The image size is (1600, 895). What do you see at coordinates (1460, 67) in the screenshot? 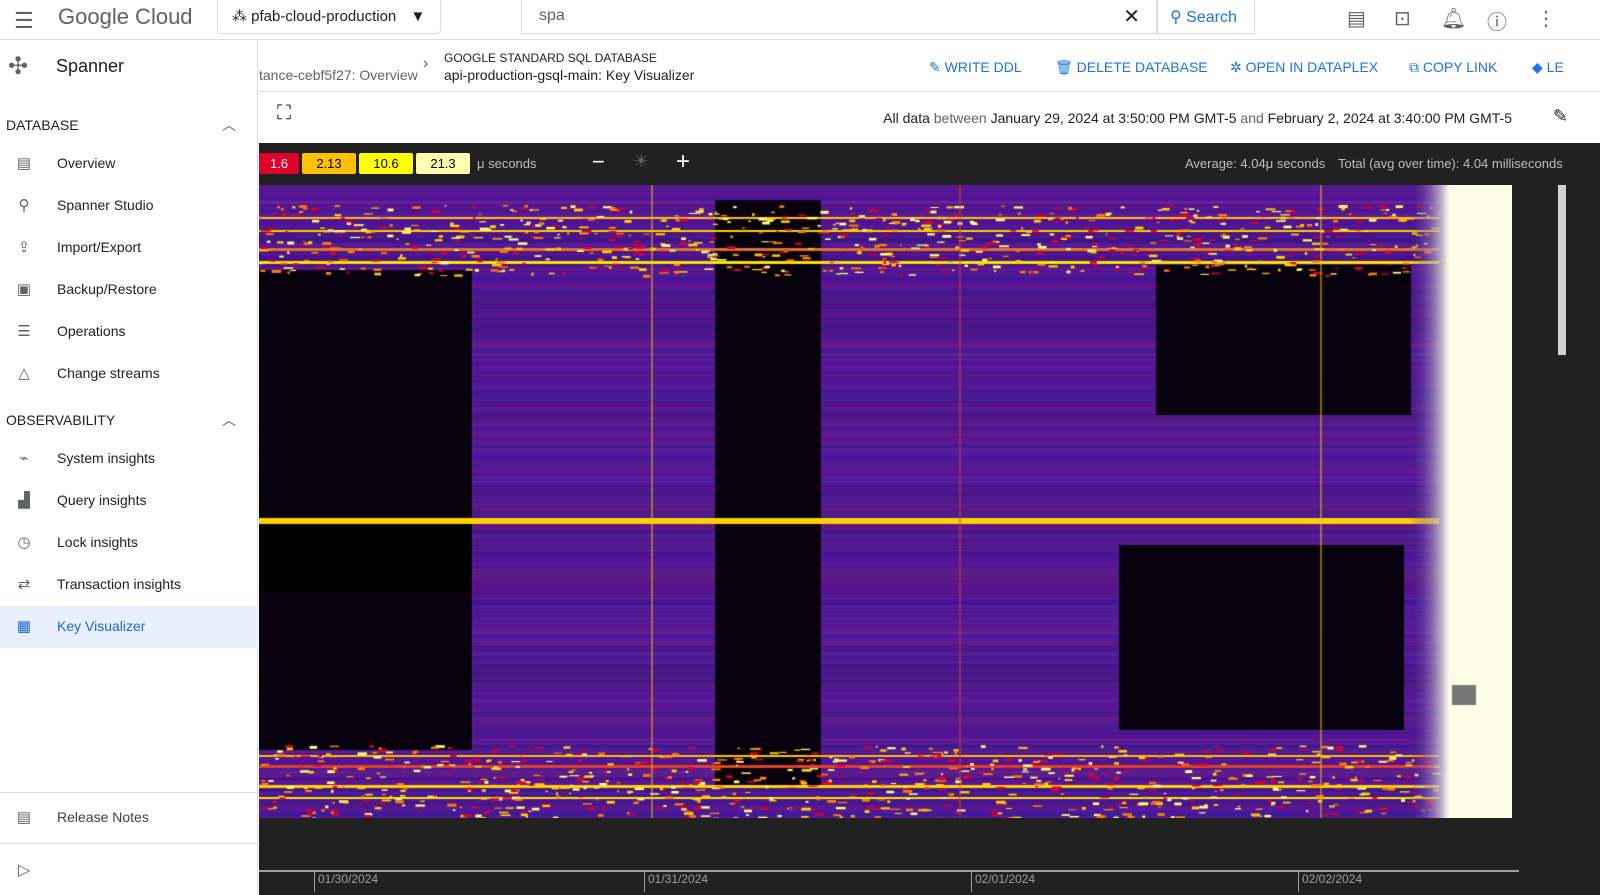
I see `action-label: COPY LINK` at bounding box center [1460, 67].